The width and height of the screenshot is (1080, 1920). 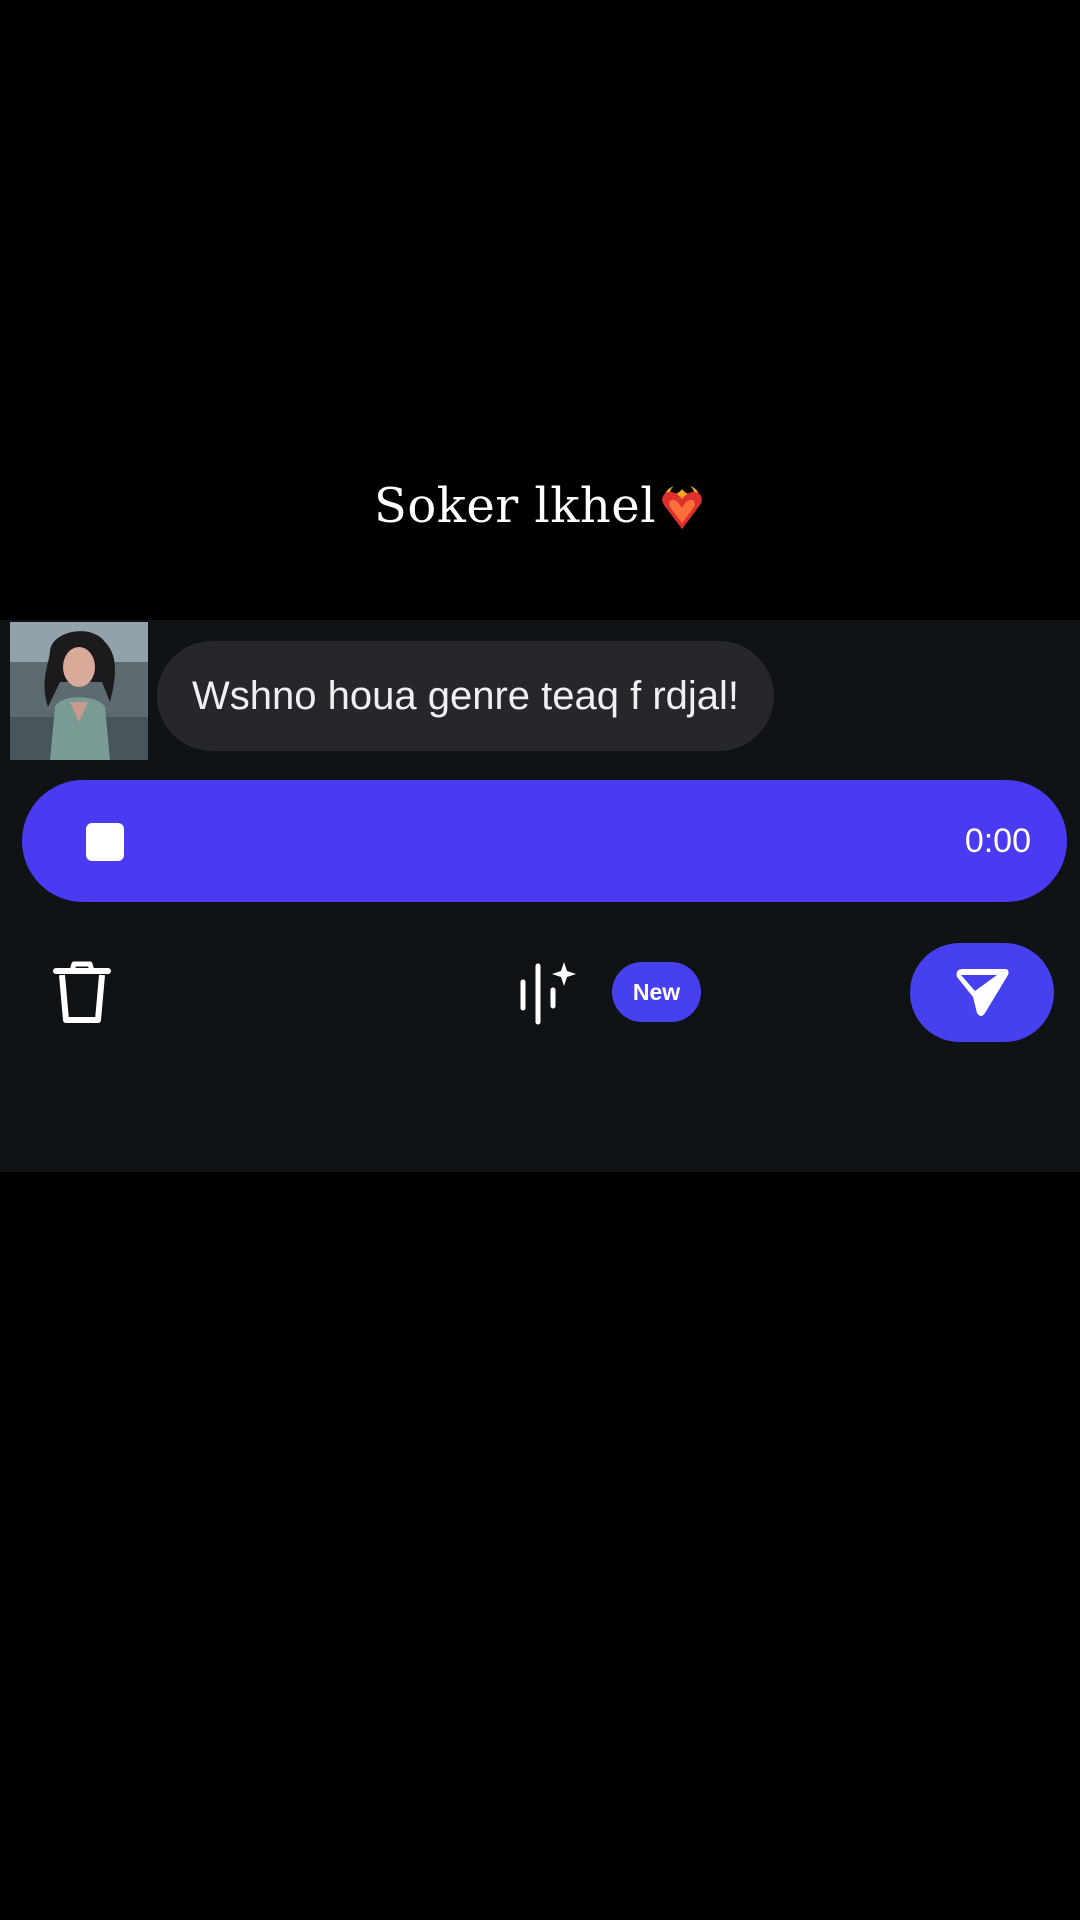 I want to click on message-bubble: Wshno houa genre teaq f rdjal!, so click(x=466, y=696).